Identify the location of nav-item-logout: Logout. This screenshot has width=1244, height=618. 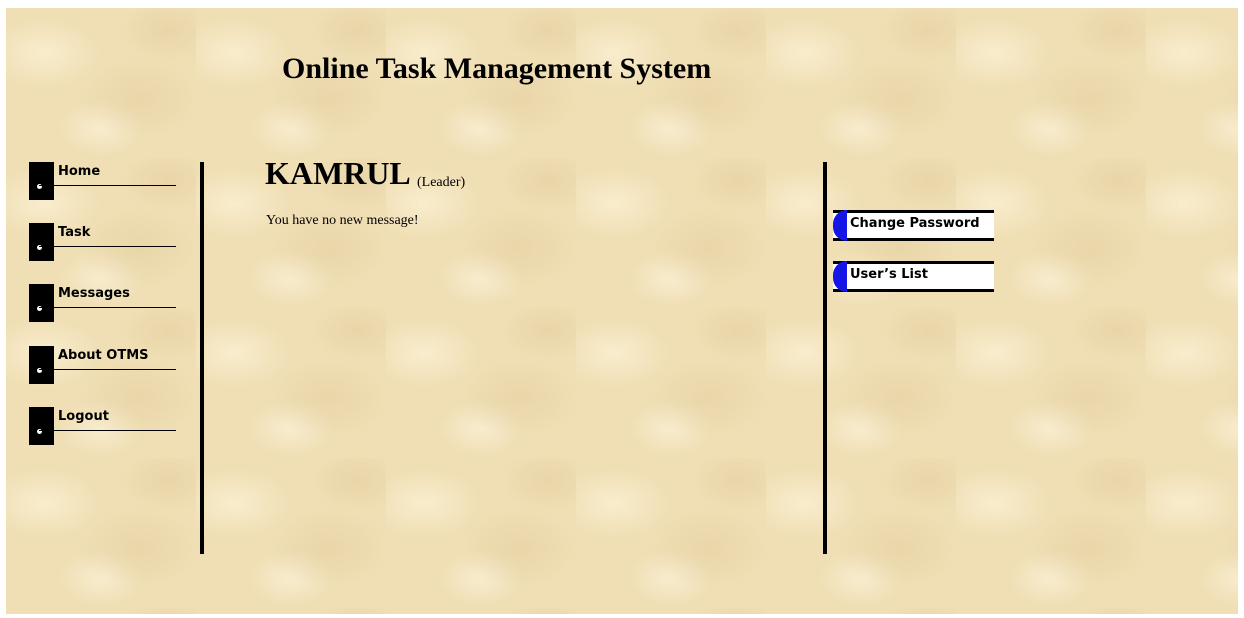
(102, 426).